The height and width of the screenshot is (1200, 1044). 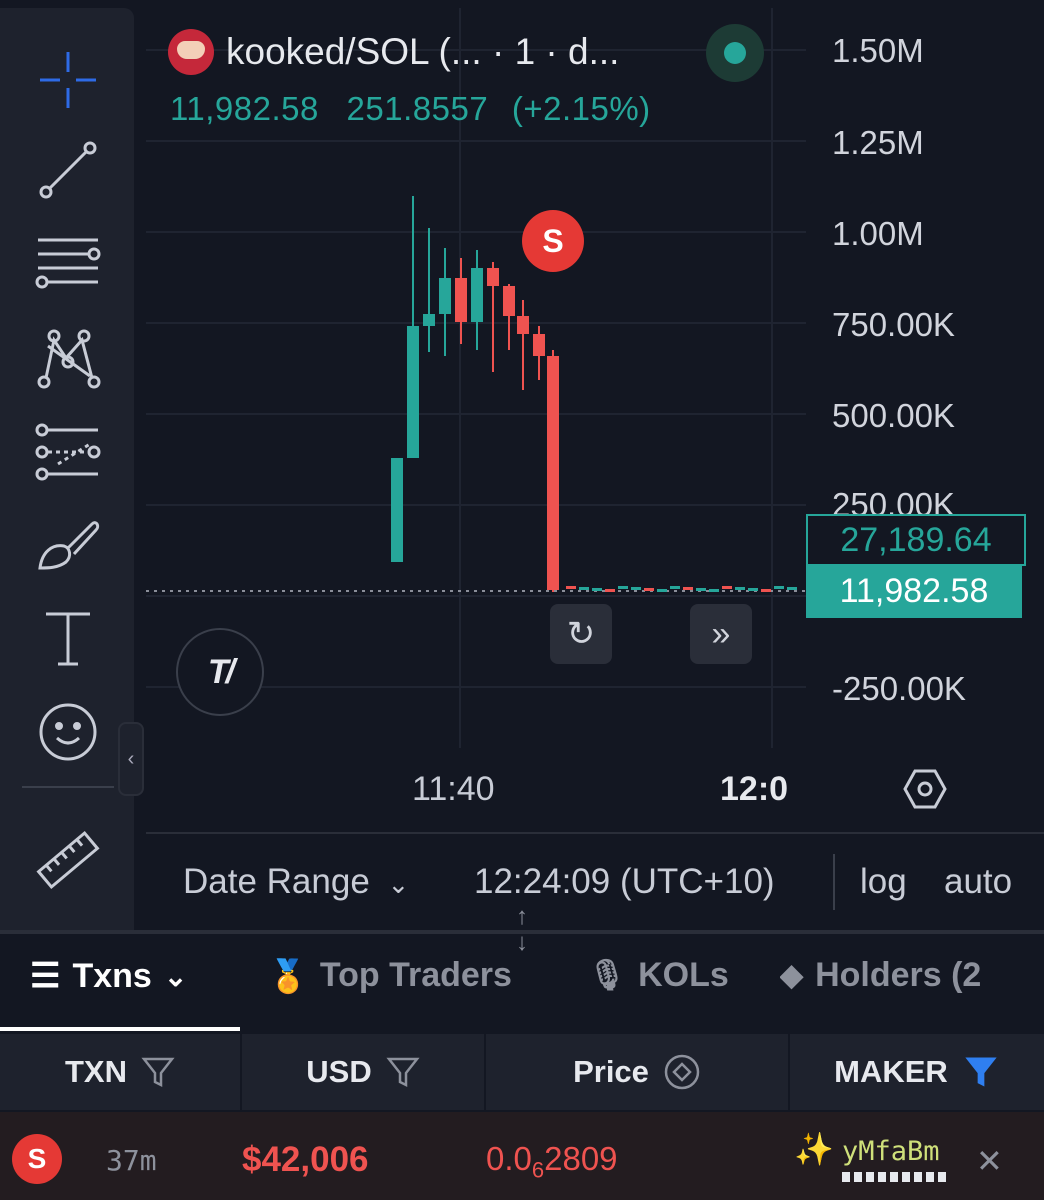 I want to click on timezone-clock: 12:24:09 (UTC+10), so click(x=624, y=882).